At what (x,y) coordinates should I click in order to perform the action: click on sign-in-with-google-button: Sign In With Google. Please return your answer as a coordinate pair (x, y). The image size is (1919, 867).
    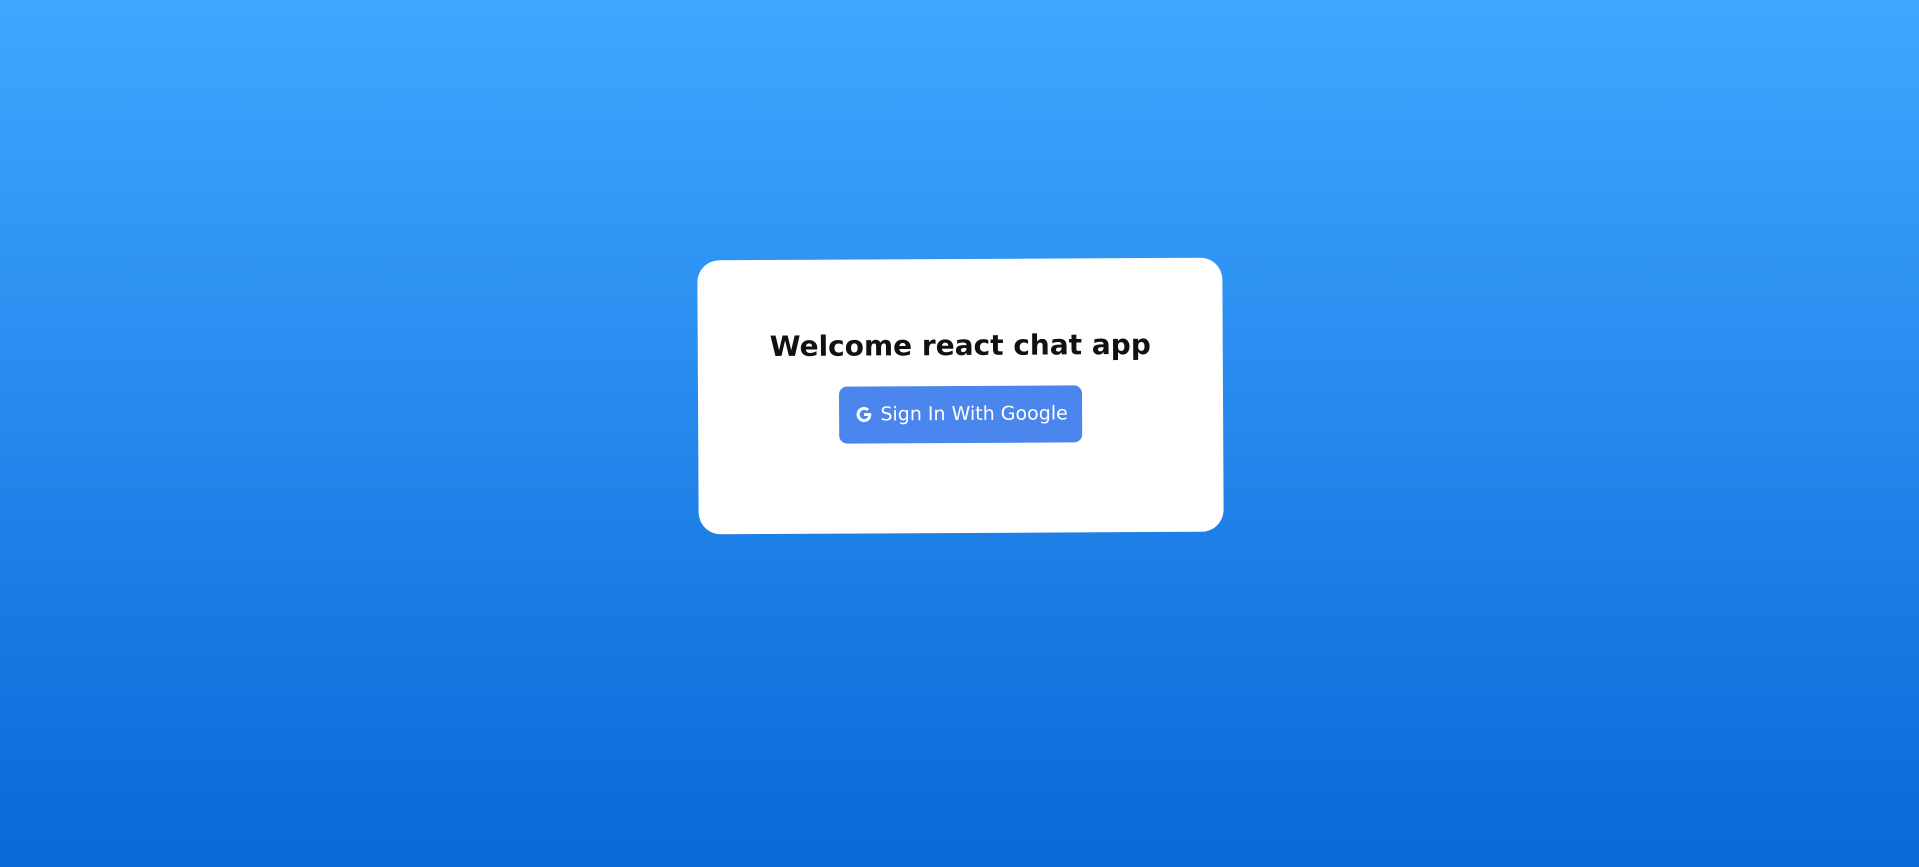
    Looking at the image, I should click on (960, 414).